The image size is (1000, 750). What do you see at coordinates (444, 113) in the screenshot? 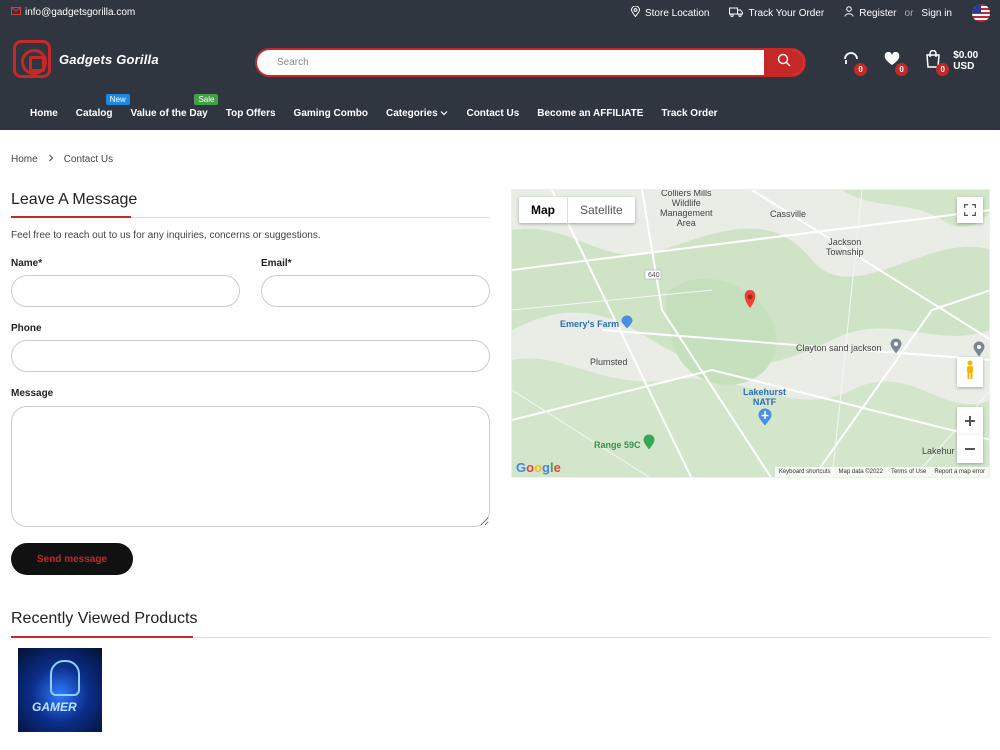
I see `chevron-down-icon` at bounding box center [444, 113].